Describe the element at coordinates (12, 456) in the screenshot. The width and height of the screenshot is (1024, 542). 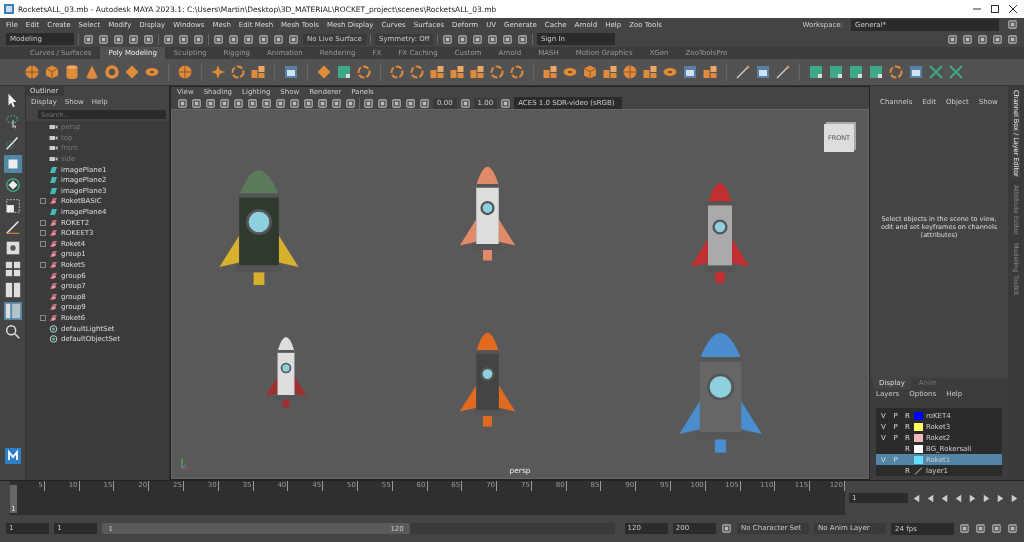
I see `app-logo-icon` at that location.